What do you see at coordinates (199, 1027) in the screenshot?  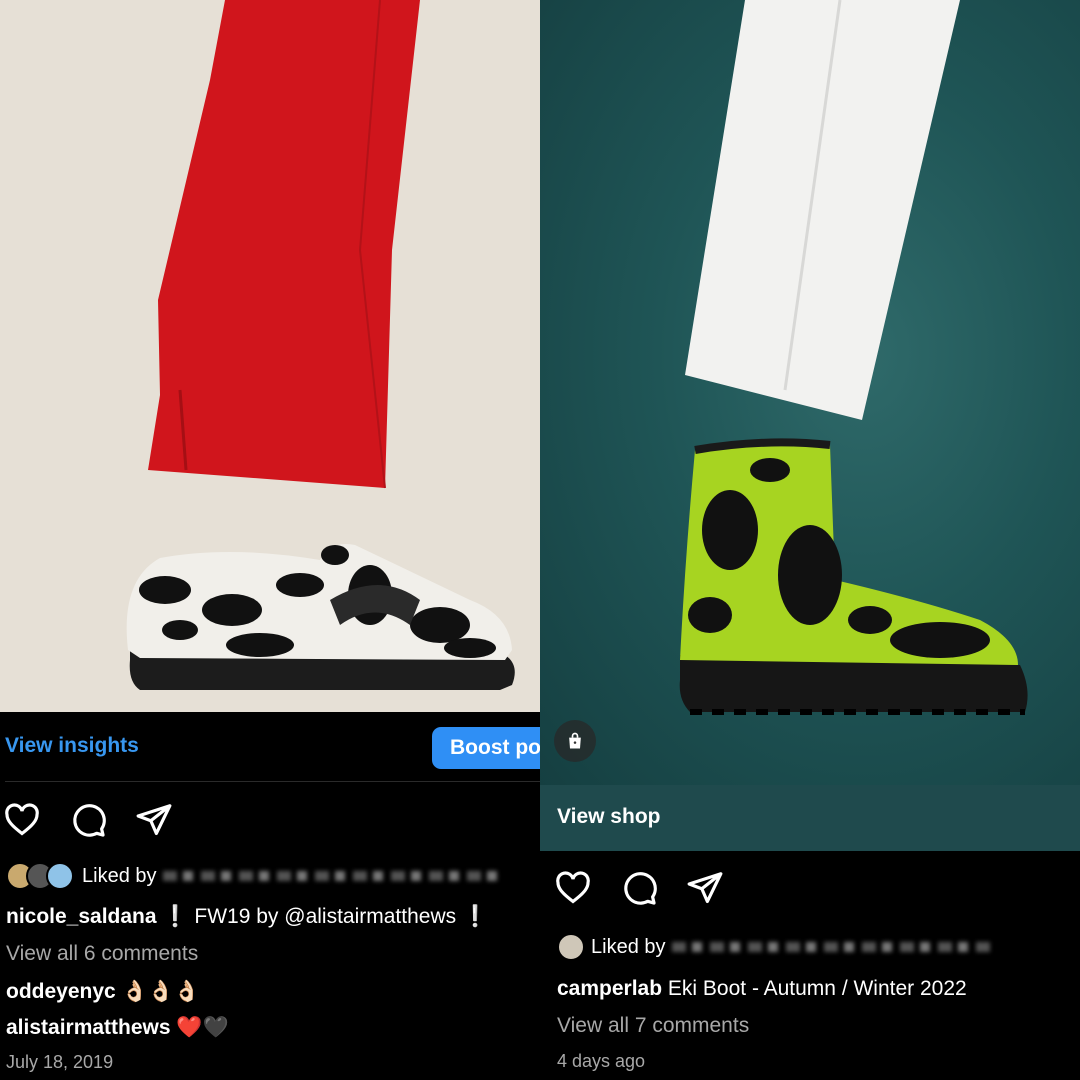 I see `comment-text: ❤️🖤` at bounding box center [199, 1027].